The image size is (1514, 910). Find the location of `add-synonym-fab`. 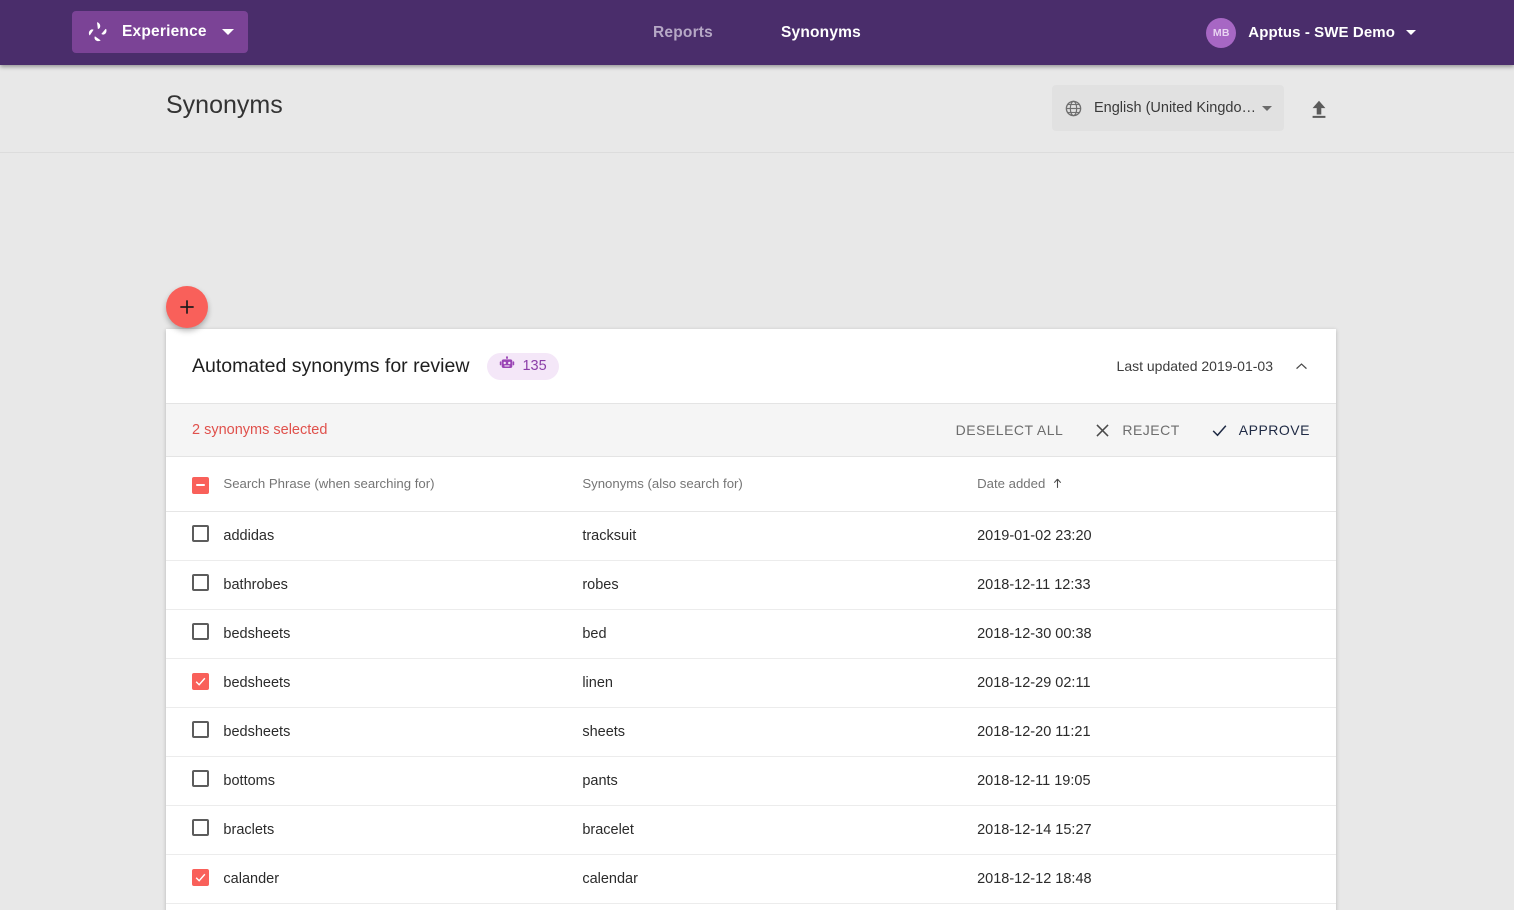

add-synonym-fab is located at coordinates (187, 307).